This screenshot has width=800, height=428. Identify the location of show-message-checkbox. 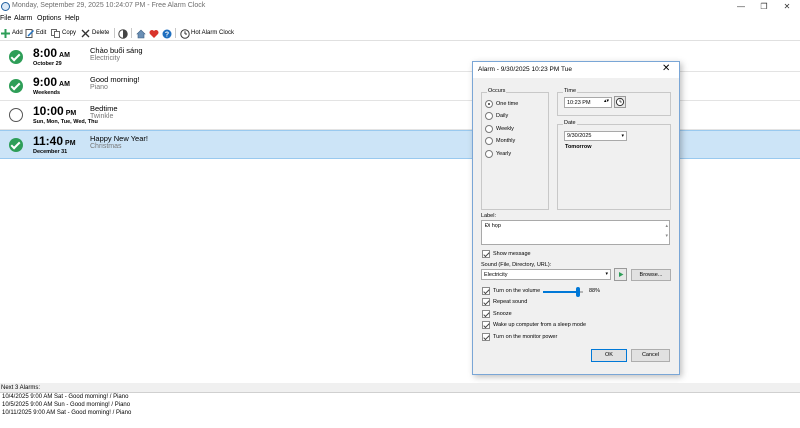
(486, 254).